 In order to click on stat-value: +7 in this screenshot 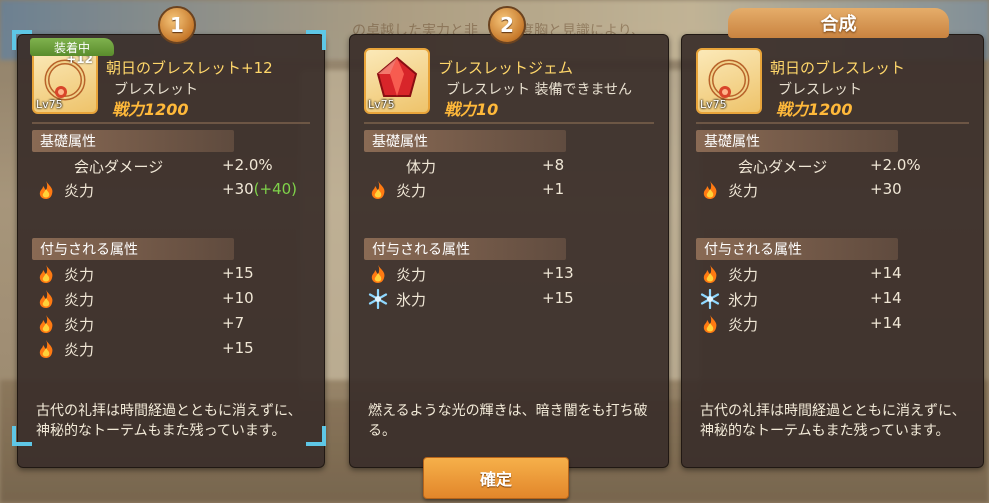, I will do `click(233, 323)`.